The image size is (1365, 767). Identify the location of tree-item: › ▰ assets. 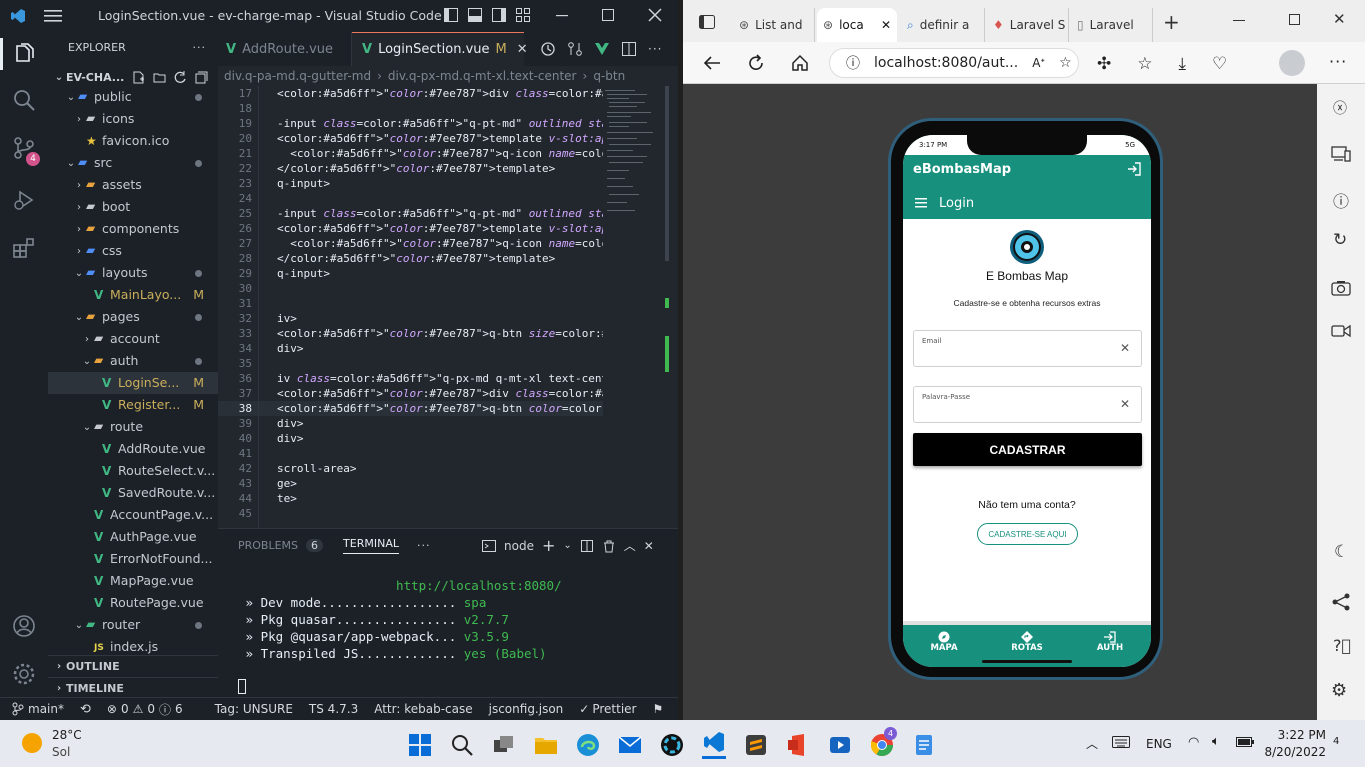
(133, 185).